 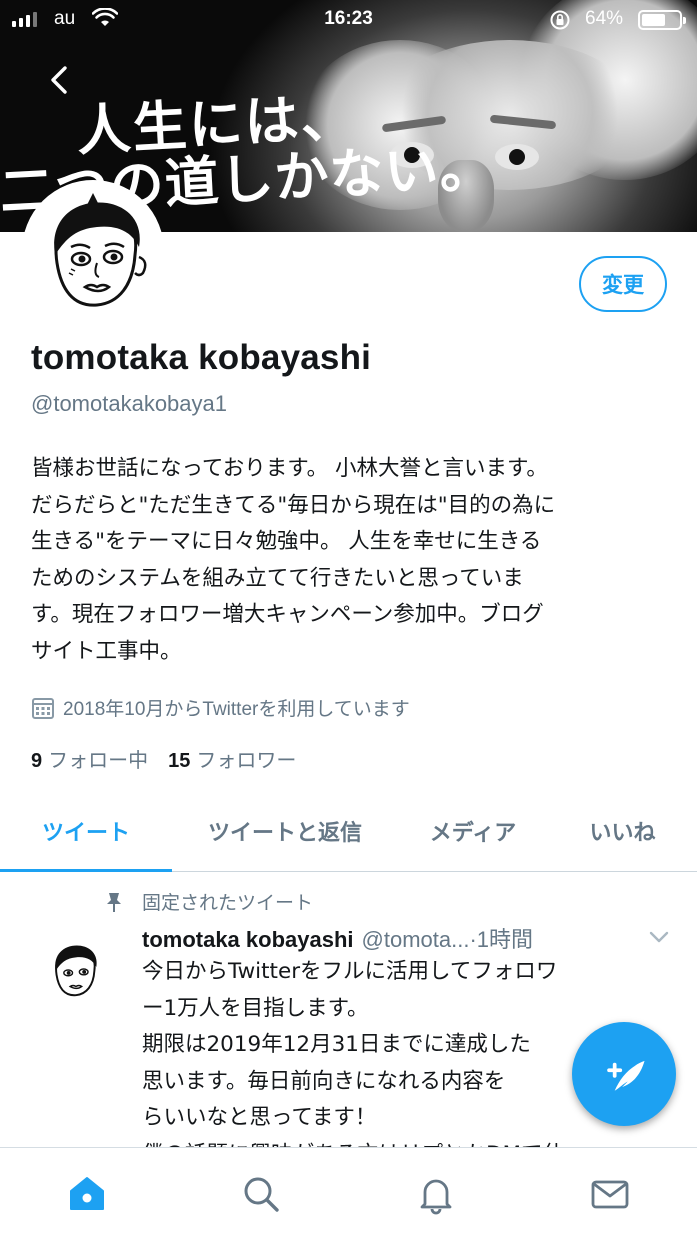 I want to click on user-handle: @tomotakakobaya1, so click(x=129, y=403).